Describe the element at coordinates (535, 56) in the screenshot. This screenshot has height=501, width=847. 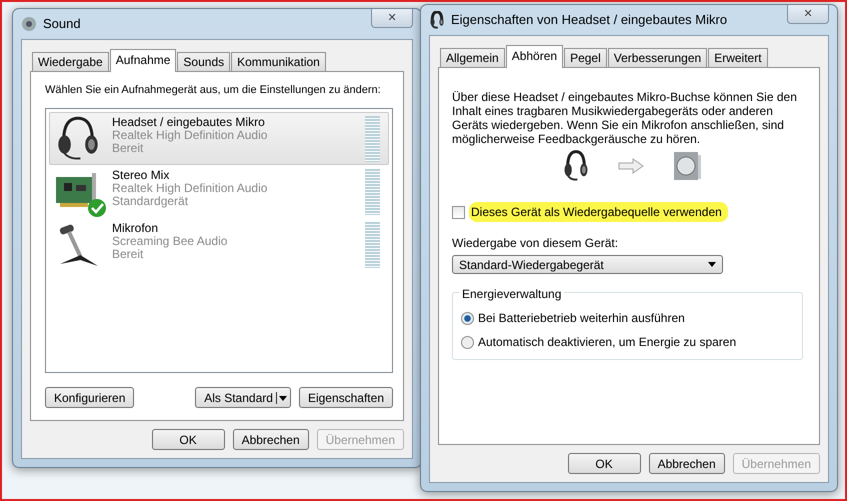
I see `tab: Abhören` at that location.